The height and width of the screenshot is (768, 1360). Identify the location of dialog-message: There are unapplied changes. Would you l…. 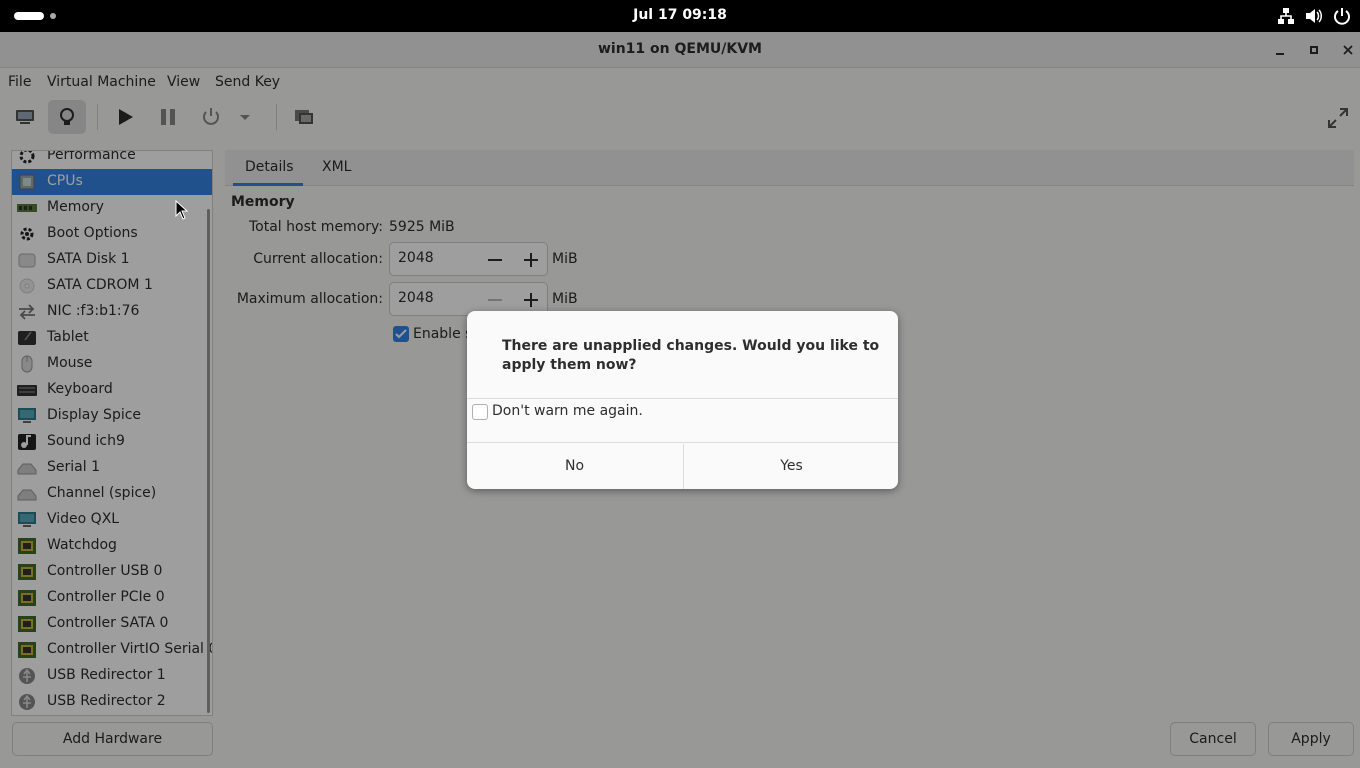
(691, 355).